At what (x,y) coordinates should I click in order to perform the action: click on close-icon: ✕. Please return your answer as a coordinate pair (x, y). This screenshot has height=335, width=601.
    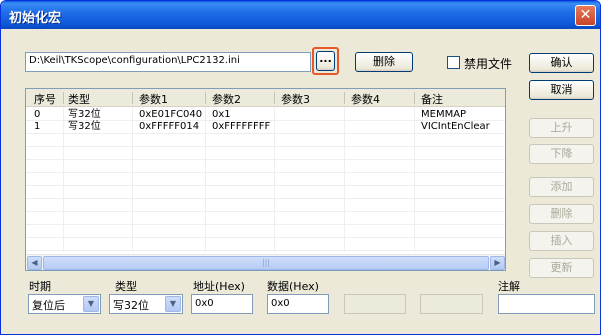
    Looking at the image, I should click on (585, 15).